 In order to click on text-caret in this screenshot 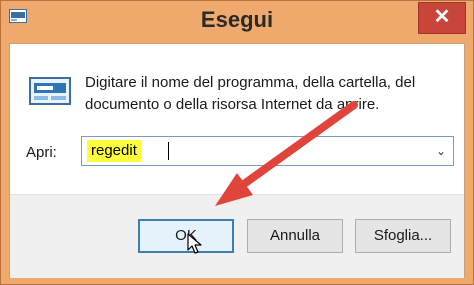, I will do `click(168, 151)`.